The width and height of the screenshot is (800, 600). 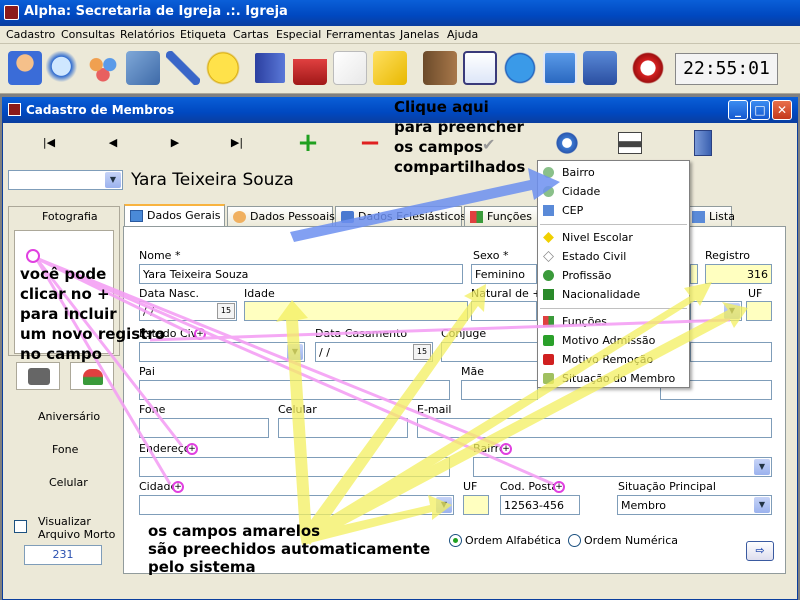 What do you see at coordinates (613, 237) in the screenshot?
I see `menu-item-nivel-escolar: Nivel Escolar` at bounding box center [613, 237].